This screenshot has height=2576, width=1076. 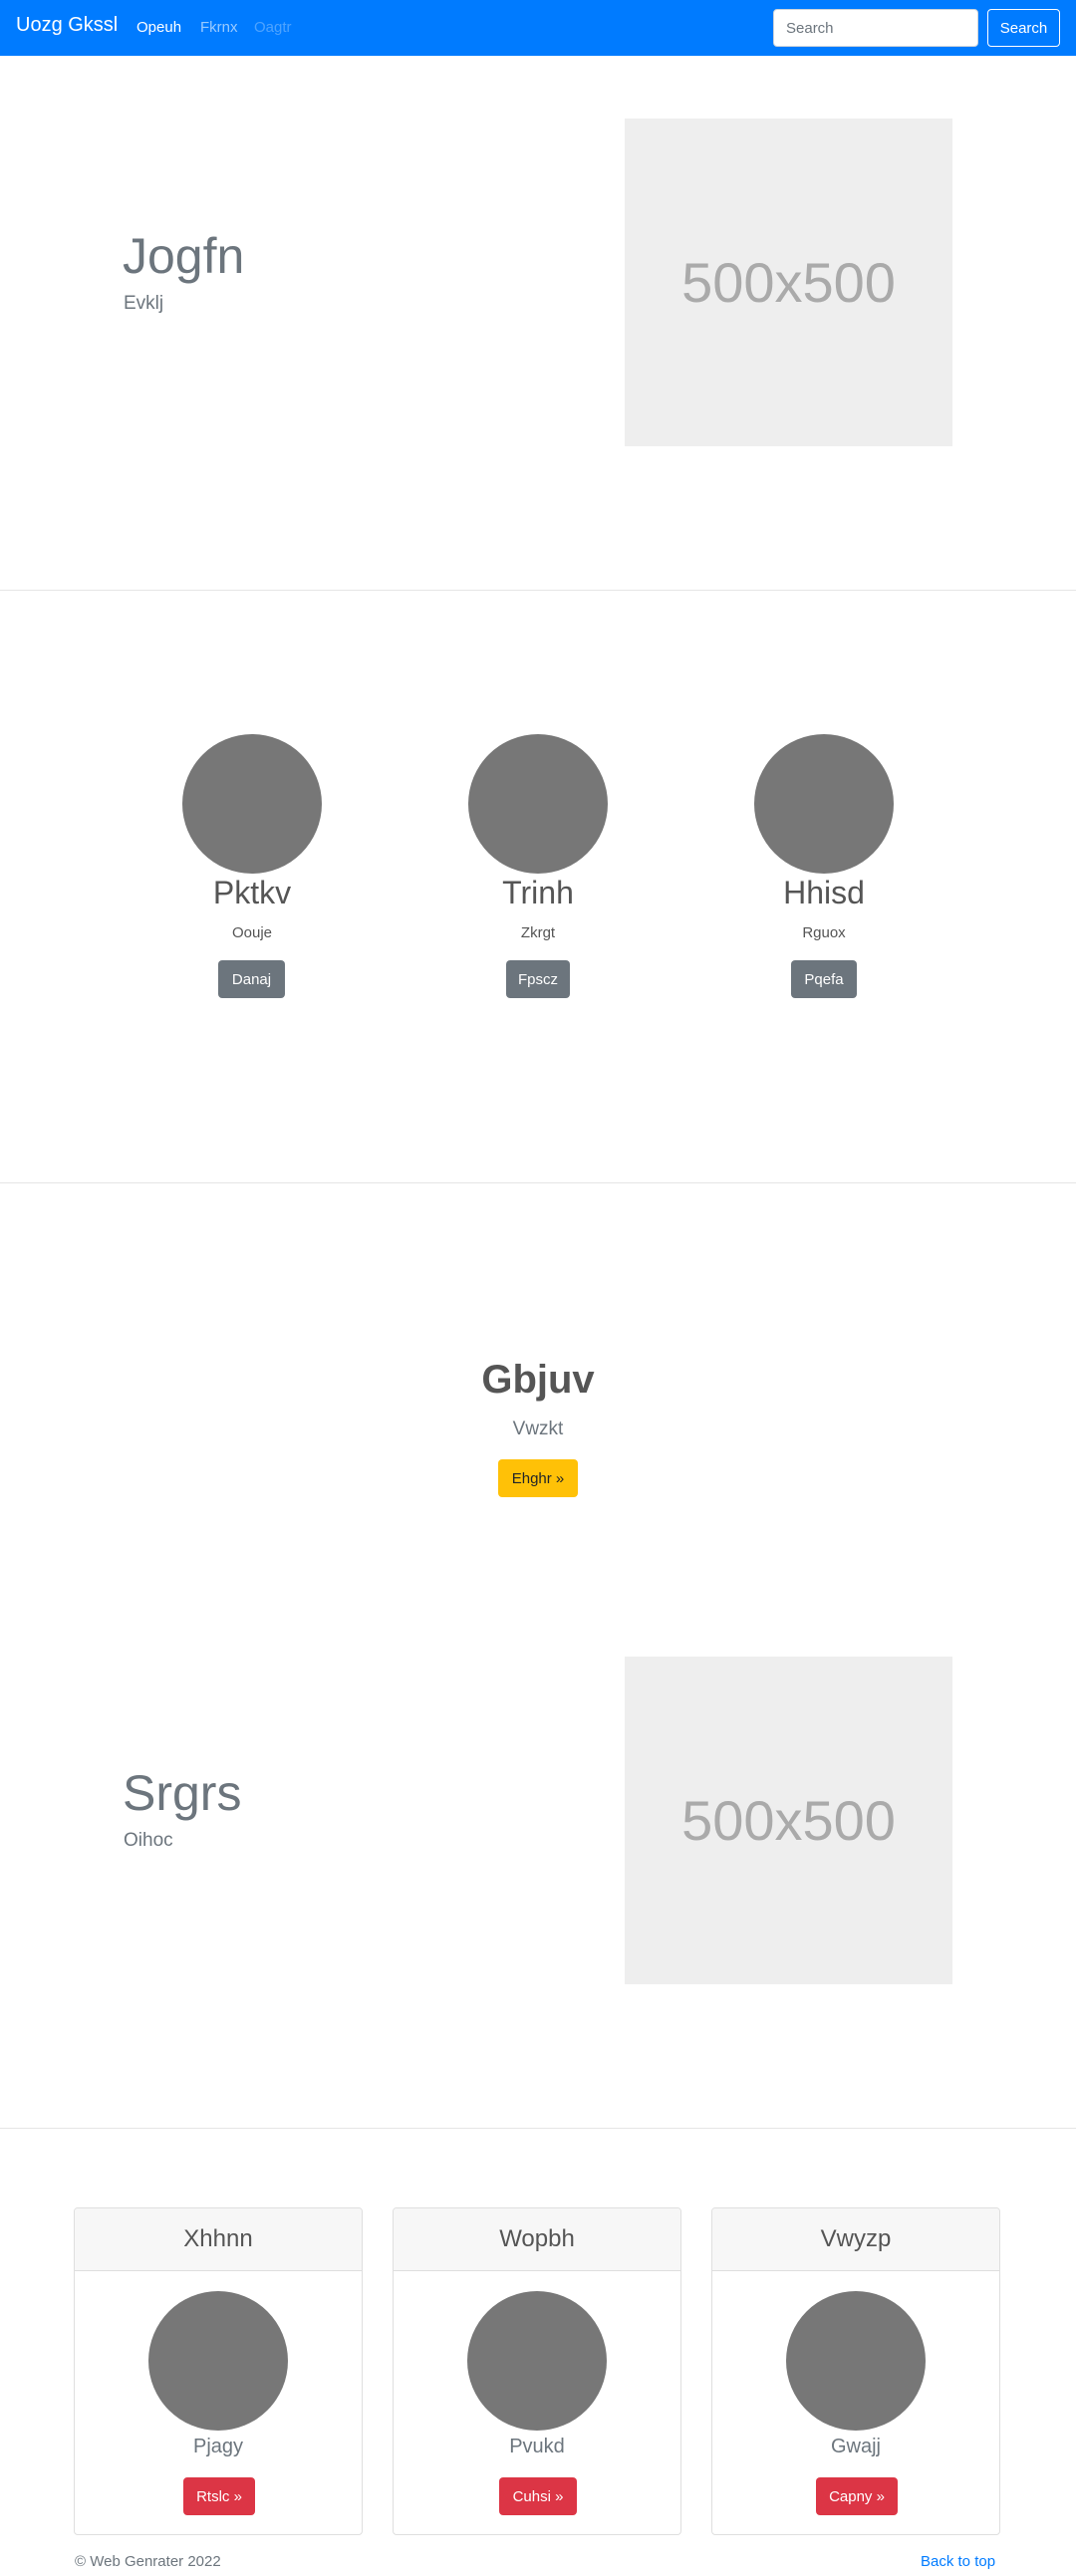 What do you see at coordinates (855, 2239) in the screenshot?
I see `card-3-header: Vwyzp` at bounding box center [855, 2239].